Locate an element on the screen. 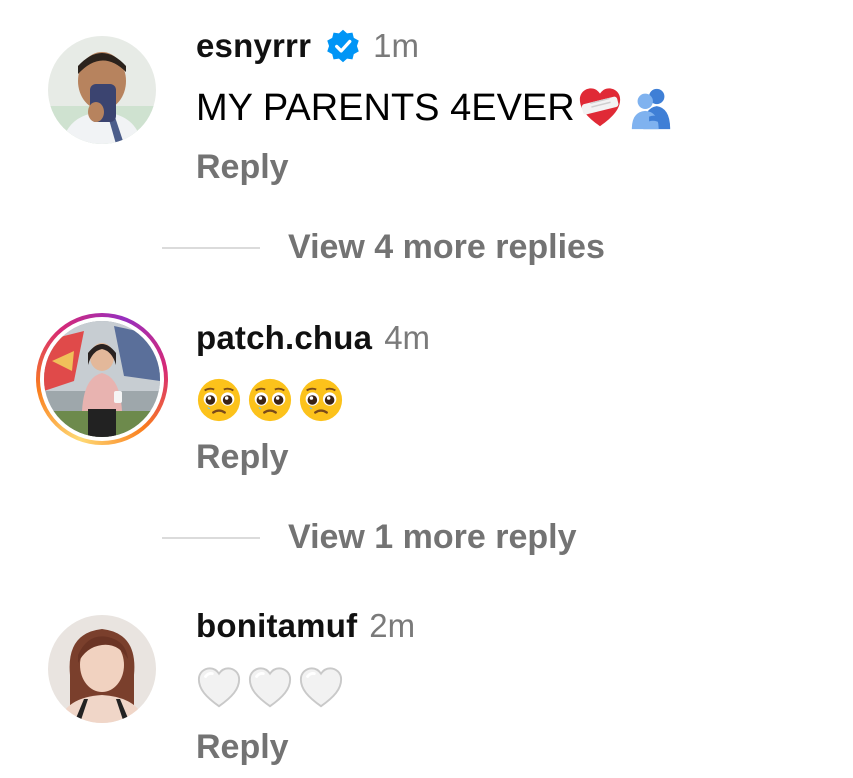  comment-header: esnyrrr 1m is located at coordinates (307, 46).